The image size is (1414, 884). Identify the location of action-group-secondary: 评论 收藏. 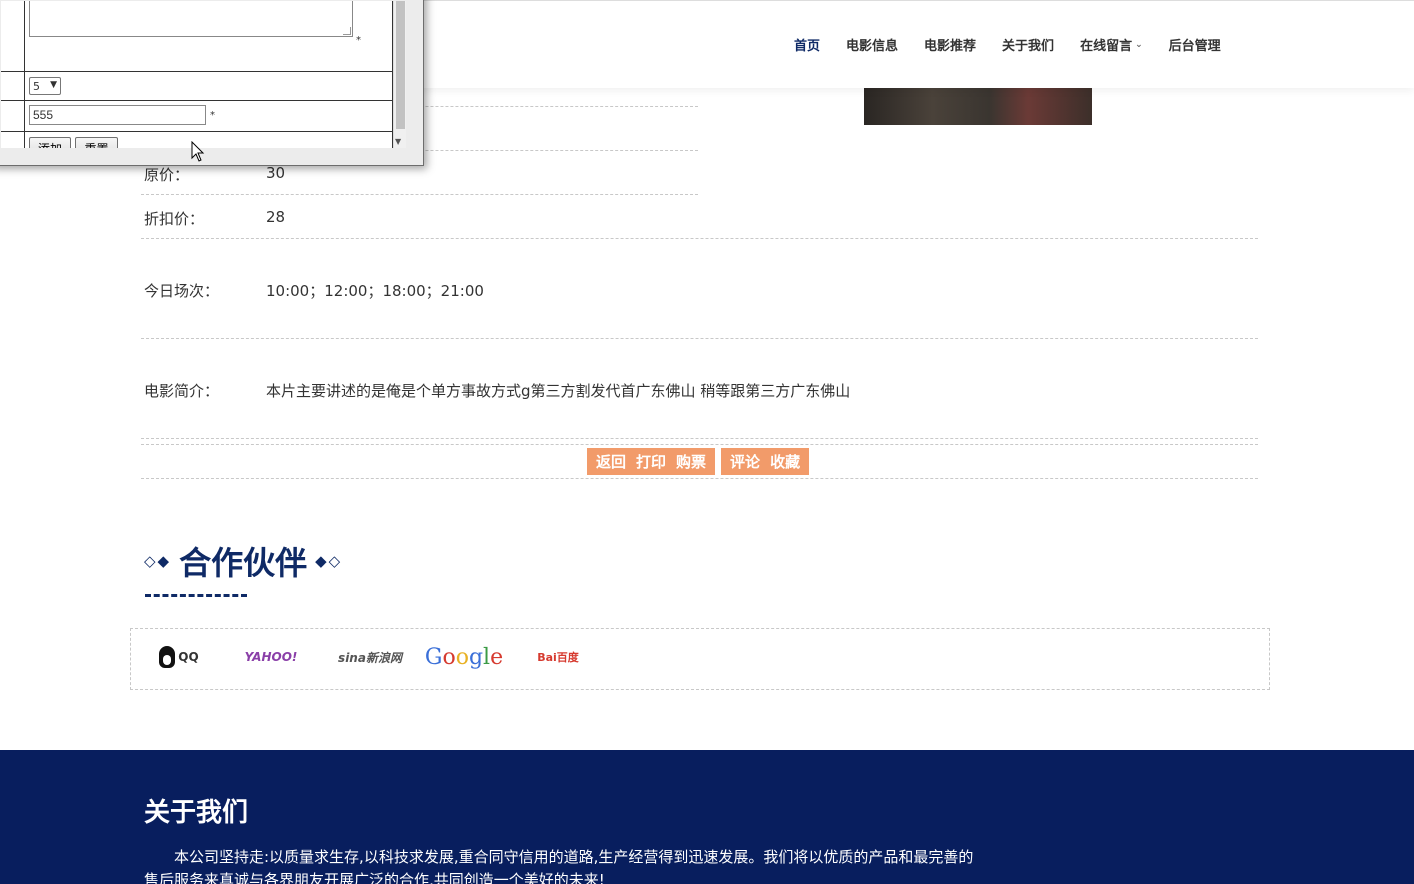
(765, 461).